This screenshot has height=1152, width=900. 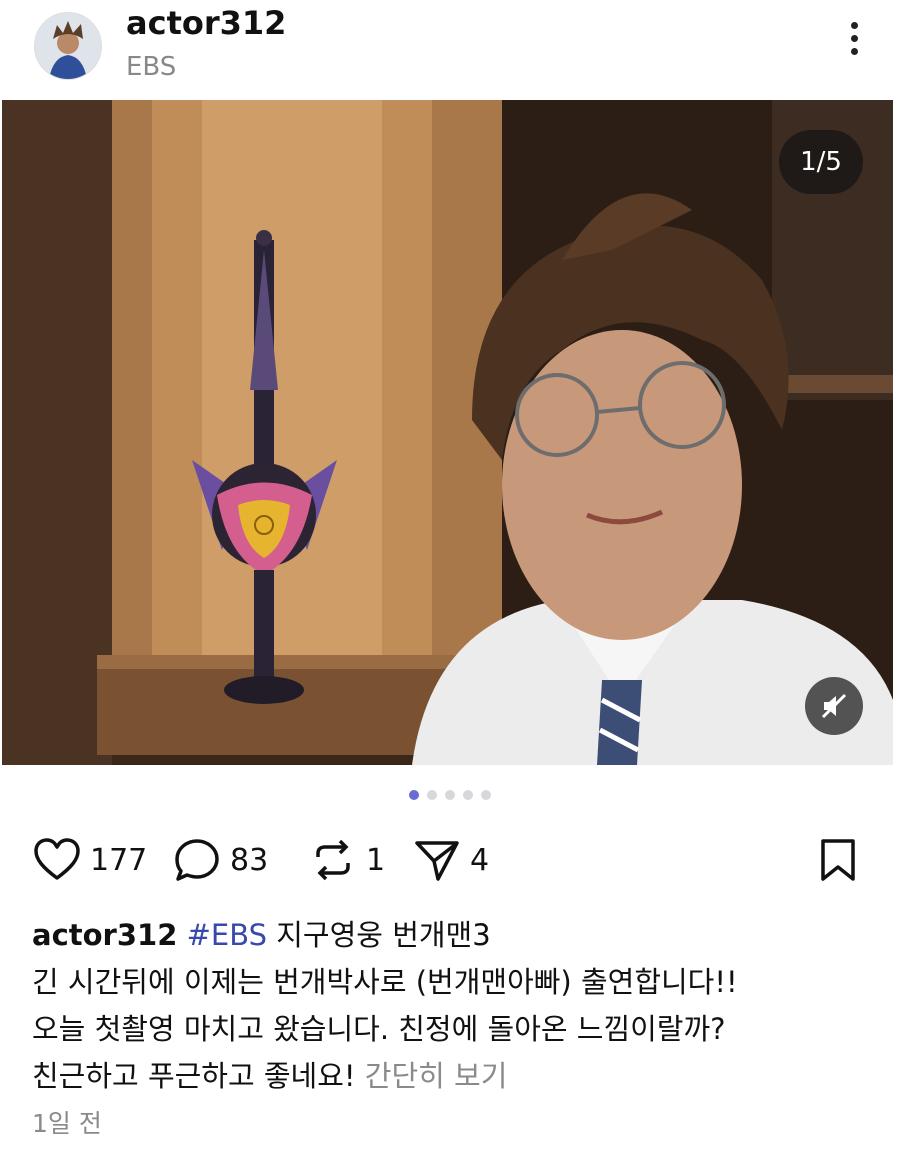 I want to click on mute-button, so click(x=834, y=706).